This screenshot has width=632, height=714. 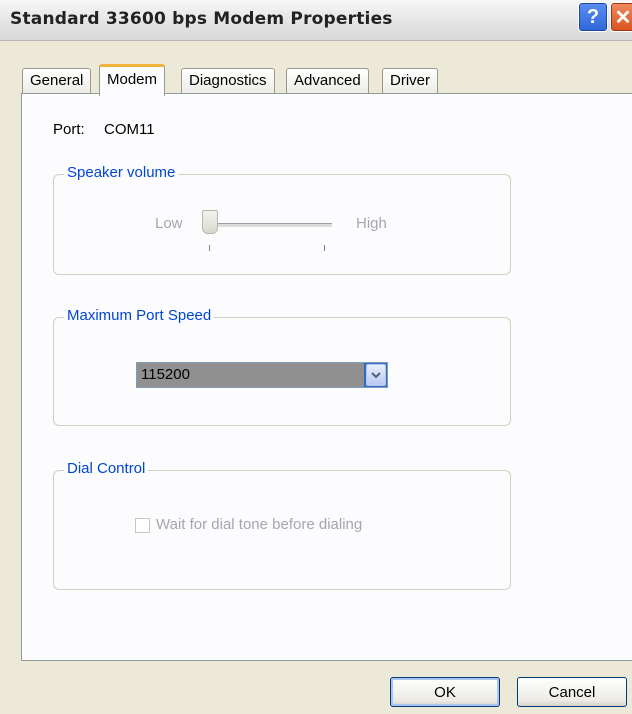 What do you see at coordinates (209, 248) in the screenshot?
I see `volume-tick-low` at bounding box center [209, 248].